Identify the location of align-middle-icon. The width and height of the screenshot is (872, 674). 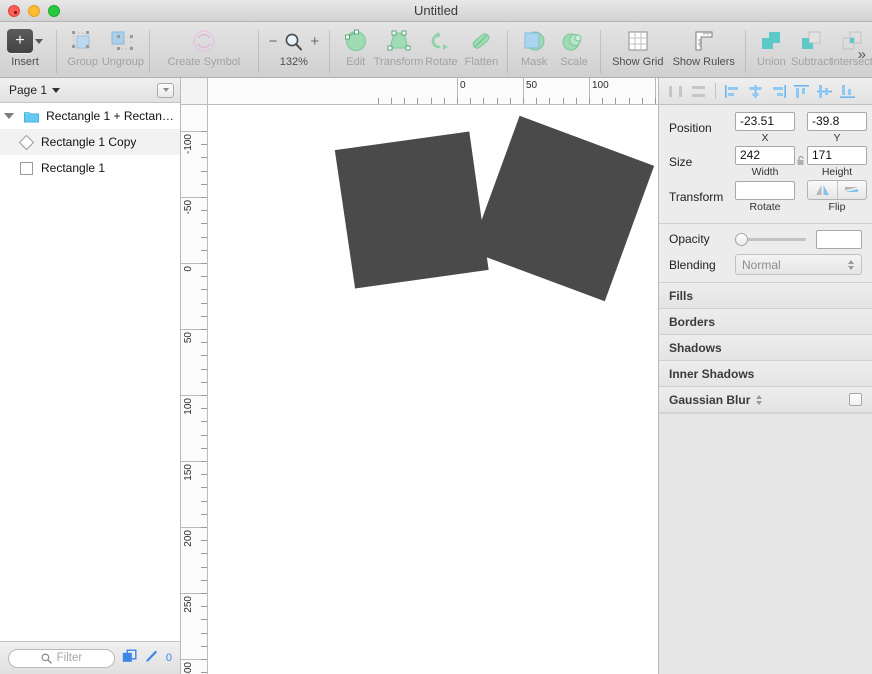
(824, 91).